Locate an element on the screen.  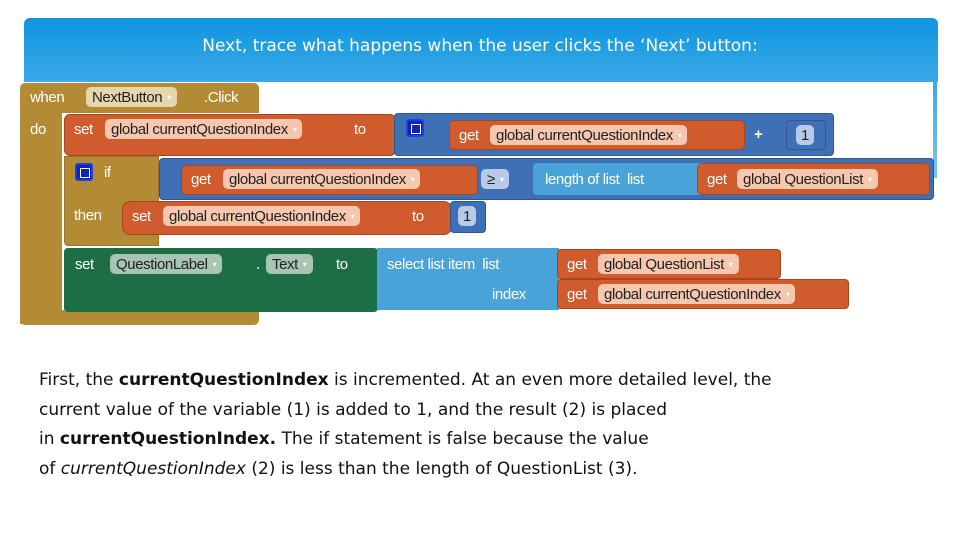
component-dropdown: QuestionLabel ▾ is located at coordinates (166, 264).